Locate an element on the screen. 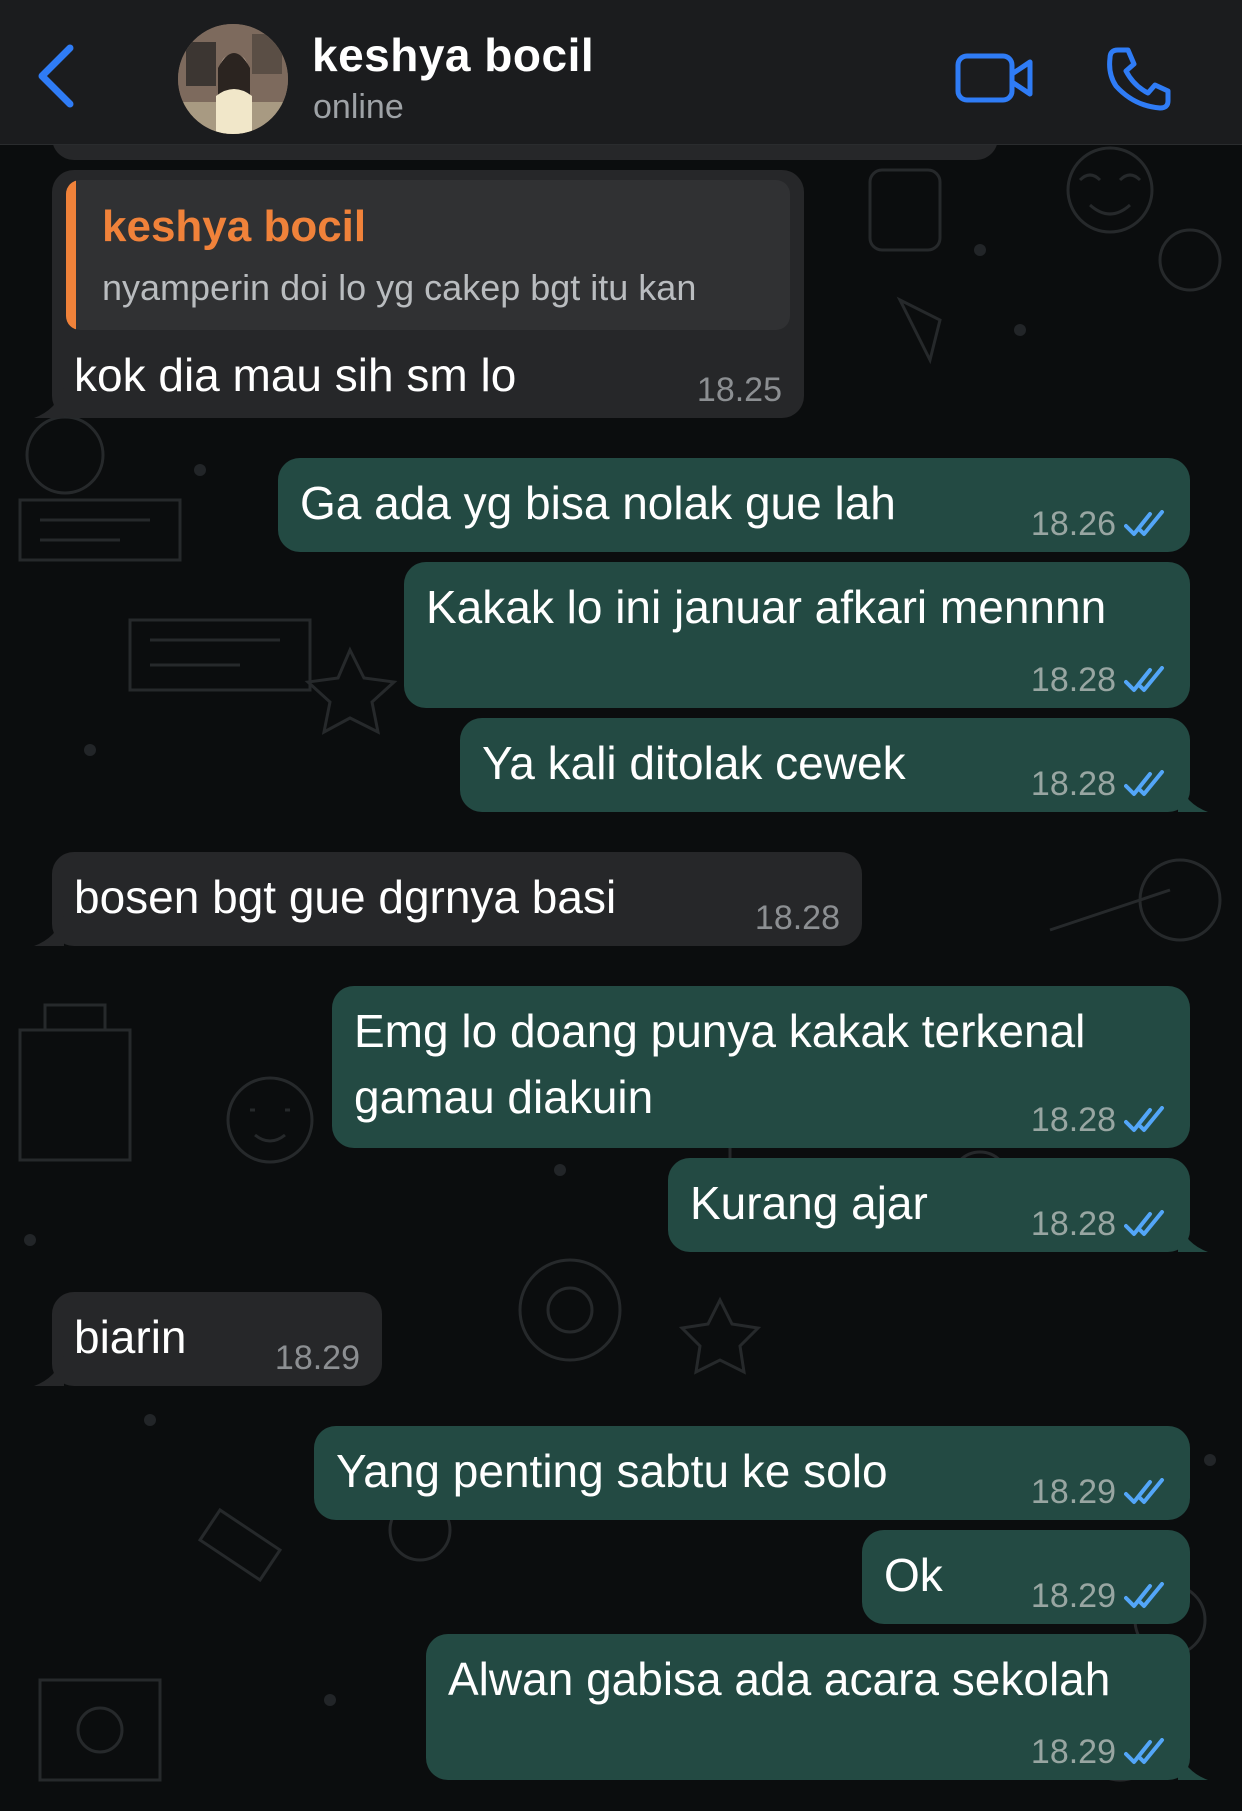 The width and height of the screenshot is (1242, 1811). avatar-photo is located at coordinates (233, 79).